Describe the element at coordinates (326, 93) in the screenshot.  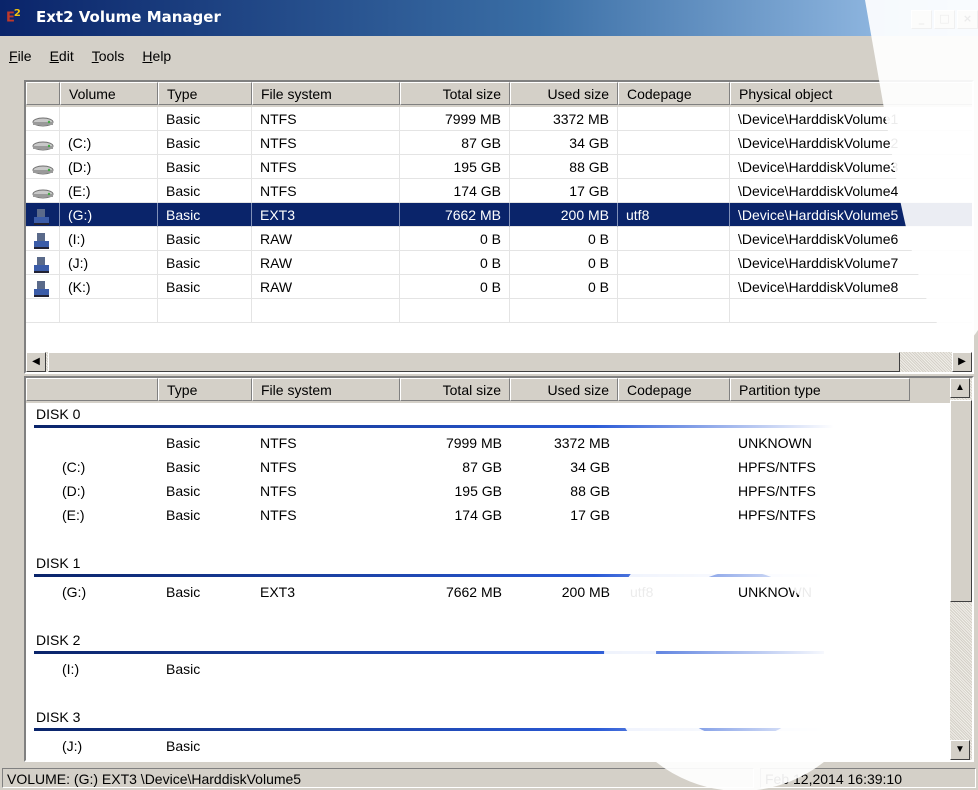
I see `col-header-file-system: File system` at that location.